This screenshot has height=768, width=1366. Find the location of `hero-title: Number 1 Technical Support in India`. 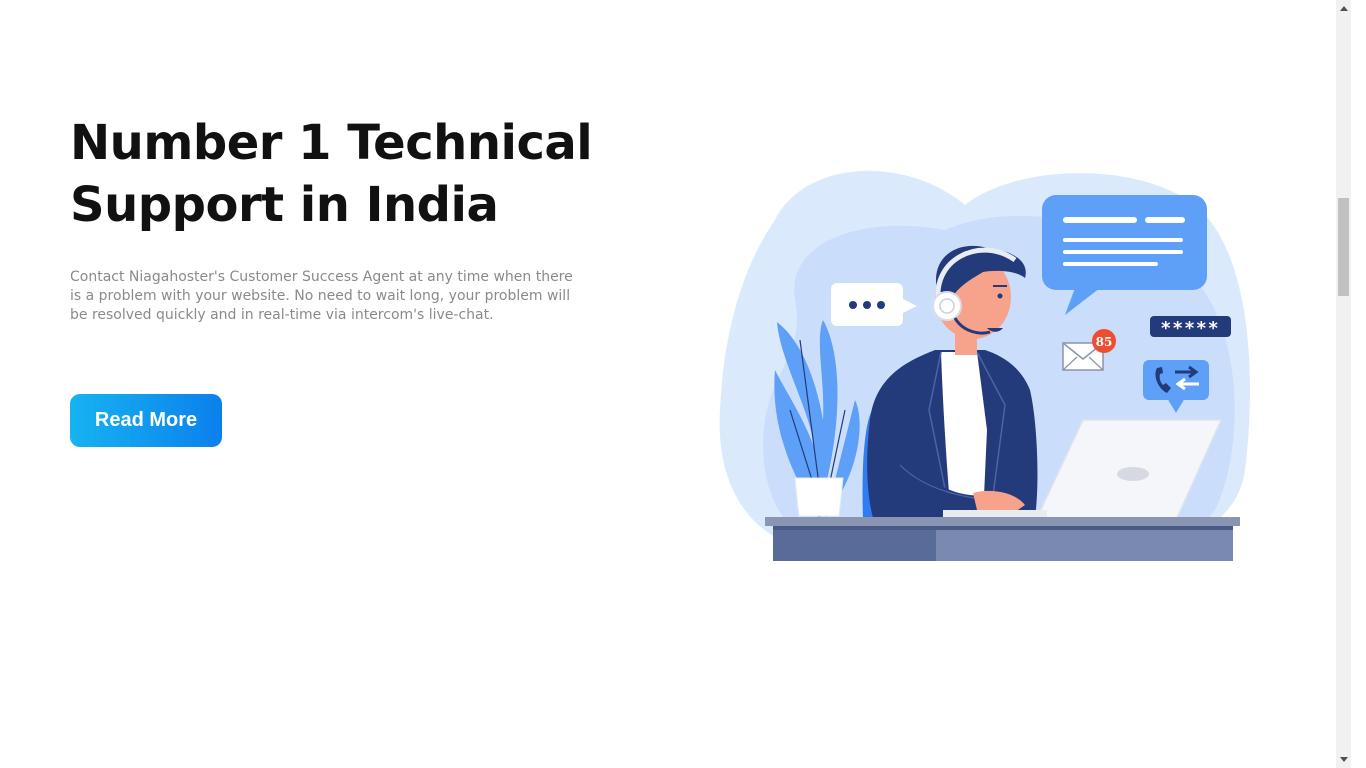

hero-title: Number 1 Technical Support in India is located at coordinates (331, 174).